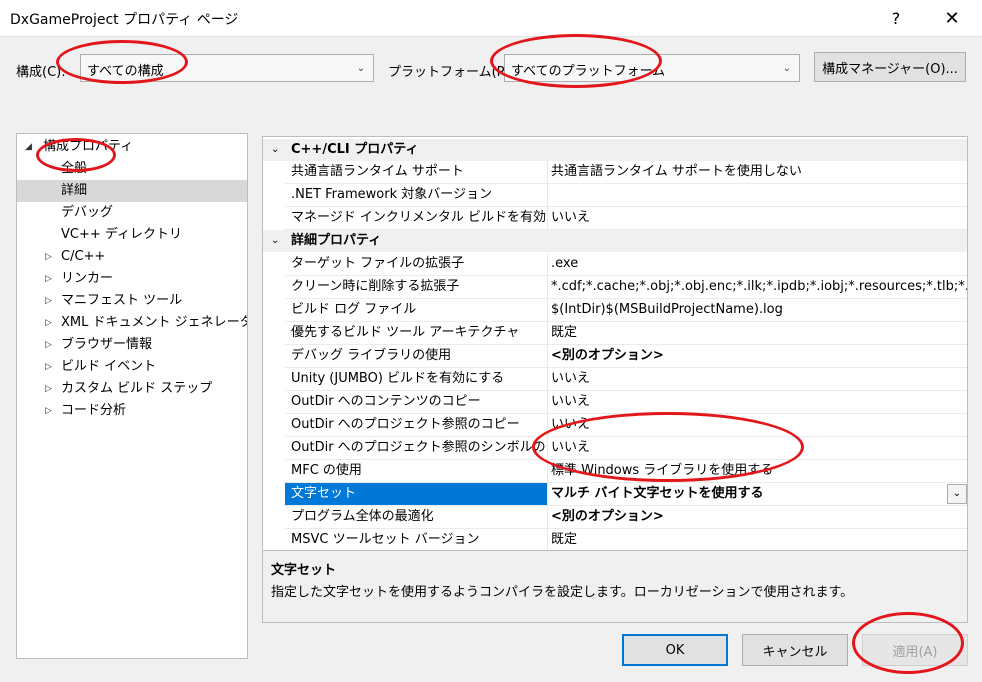  I want to click on property-value: マルチ バイト文字セットを使用する, so click(657, 493).